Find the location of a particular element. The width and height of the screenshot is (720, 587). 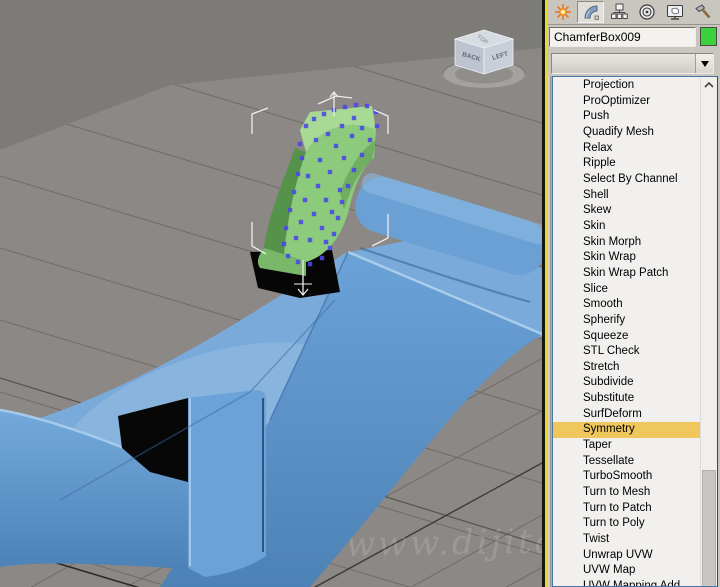

hierarchy-icon is located at coordinates (619, 11).